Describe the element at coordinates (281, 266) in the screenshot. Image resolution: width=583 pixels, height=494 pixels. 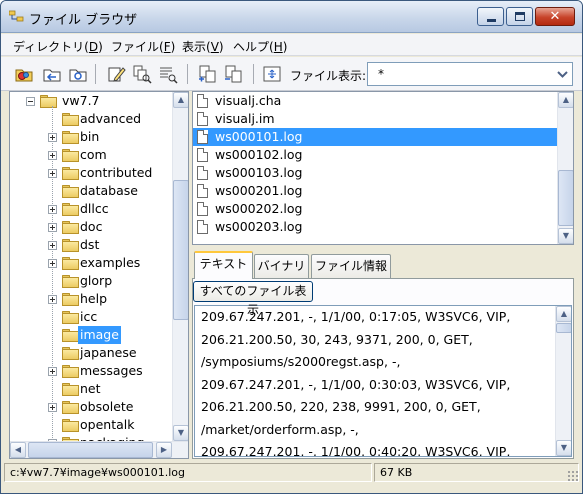
I see `tab-binary: バイナリ` at that location.